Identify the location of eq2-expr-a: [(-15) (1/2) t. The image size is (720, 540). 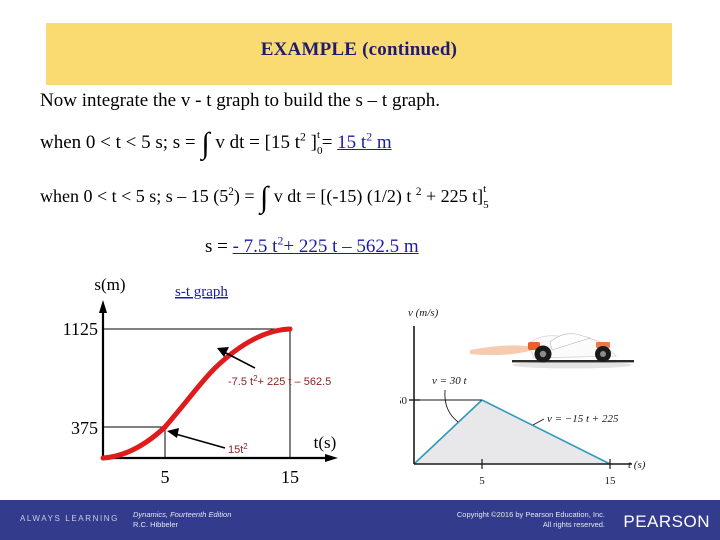
(366, 196).